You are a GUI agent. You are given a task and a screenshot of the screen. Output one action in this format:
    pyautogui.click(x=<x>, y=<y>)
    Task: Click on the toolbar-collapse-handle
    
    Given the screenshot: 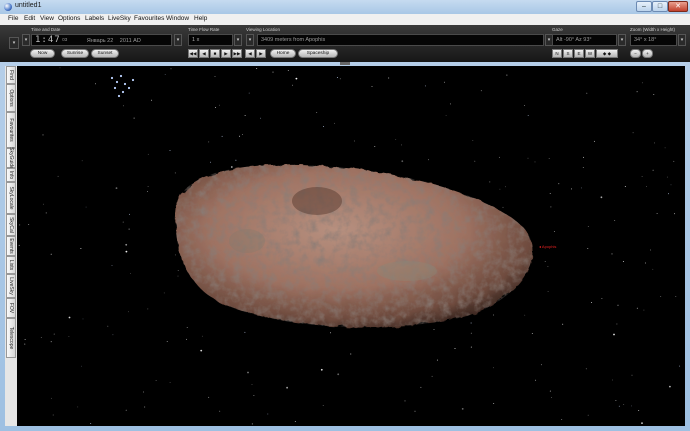 What is the action you would take?
    pyautogui.click(x=345, y=63)
    